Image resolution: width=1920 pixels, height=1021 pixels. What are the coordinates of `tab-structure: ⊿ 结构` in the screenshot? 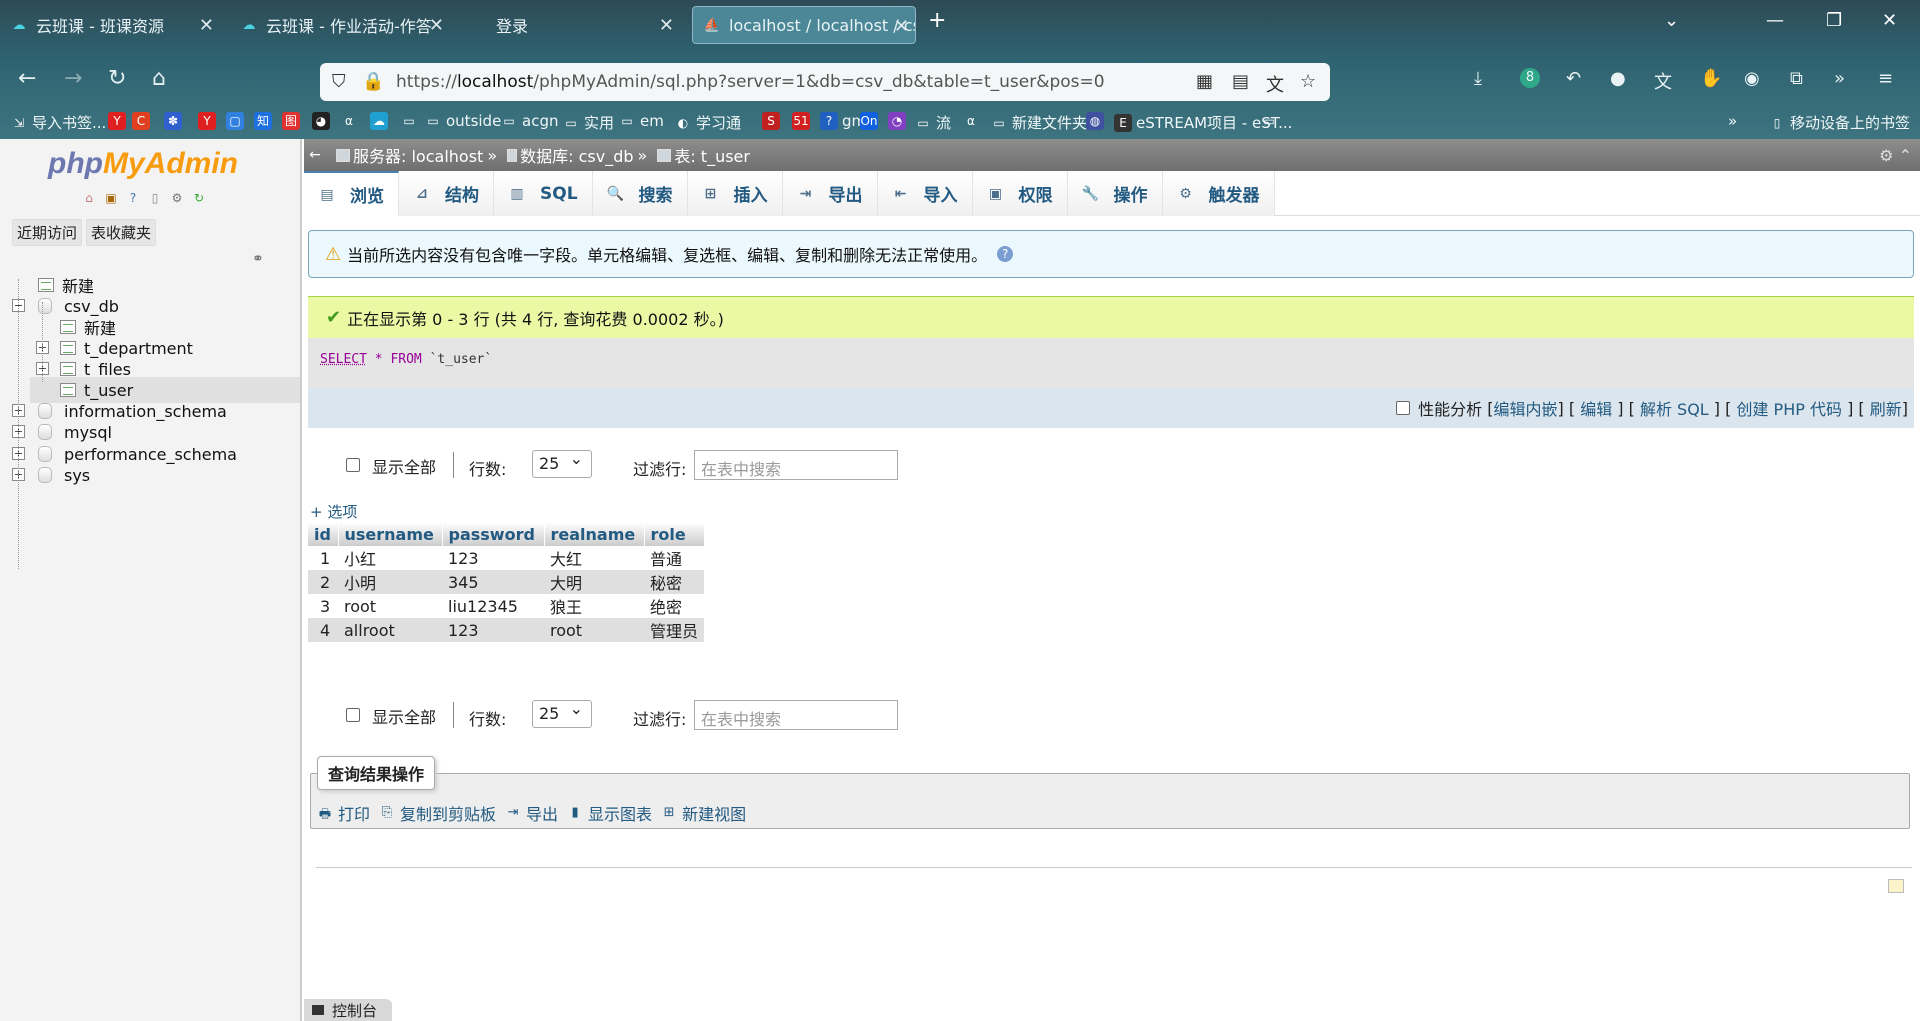 It's located at (446, 193).